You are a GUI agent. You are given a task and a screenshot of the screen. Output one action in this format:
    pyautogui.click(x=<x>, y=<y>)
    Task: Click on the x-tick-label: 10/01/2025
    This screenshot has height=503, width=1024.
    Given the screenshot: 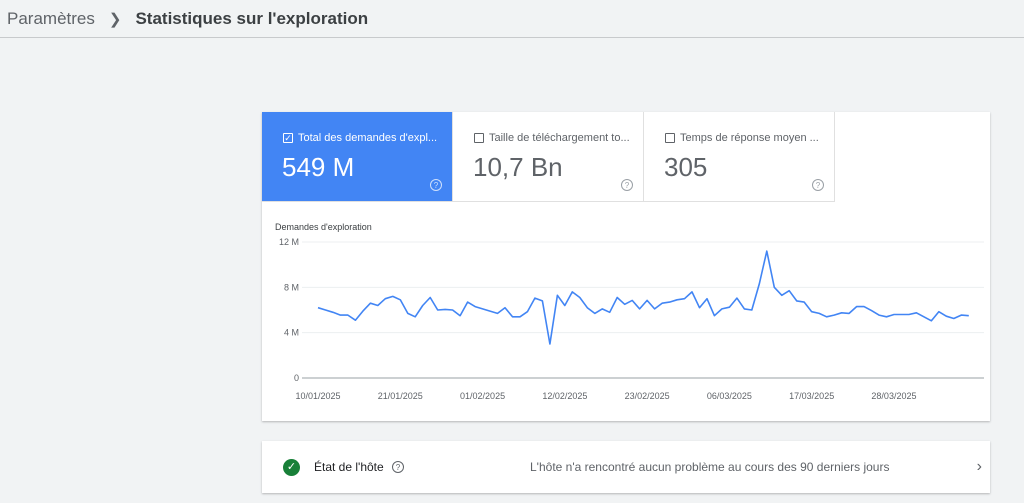 What is the action you would take?
    pyautogui.click(x=317, y=396)
    